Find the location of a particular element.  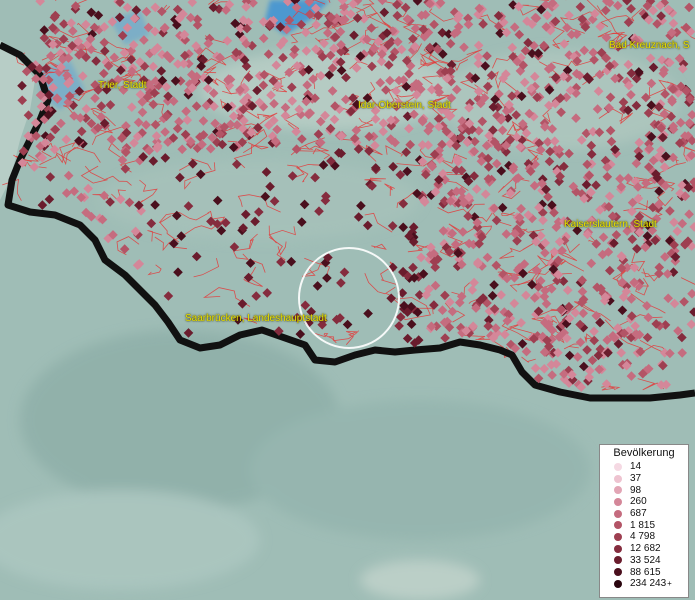

legend-item: 33 524 is located at coordinates (651, 561).